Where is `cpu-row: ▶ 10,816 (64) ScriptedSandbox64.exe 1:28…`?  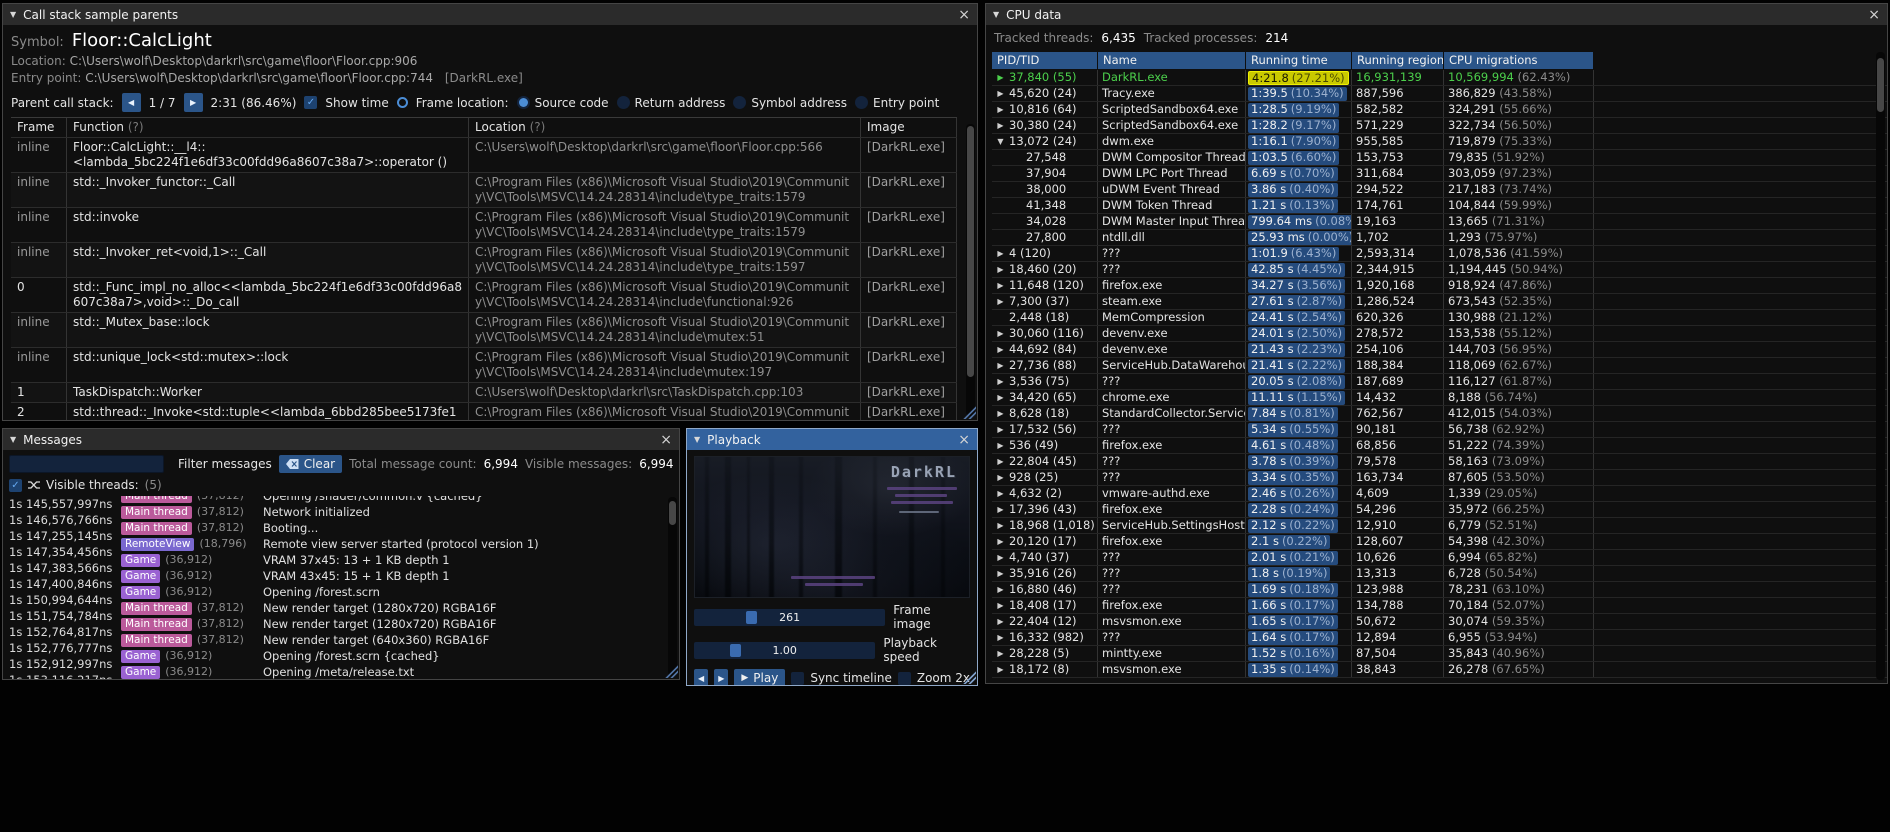
cpu-row: ▶ 10,816 (64) ScriptedSandbox64.exe 1:28… is located at coordinates (1439, 110).